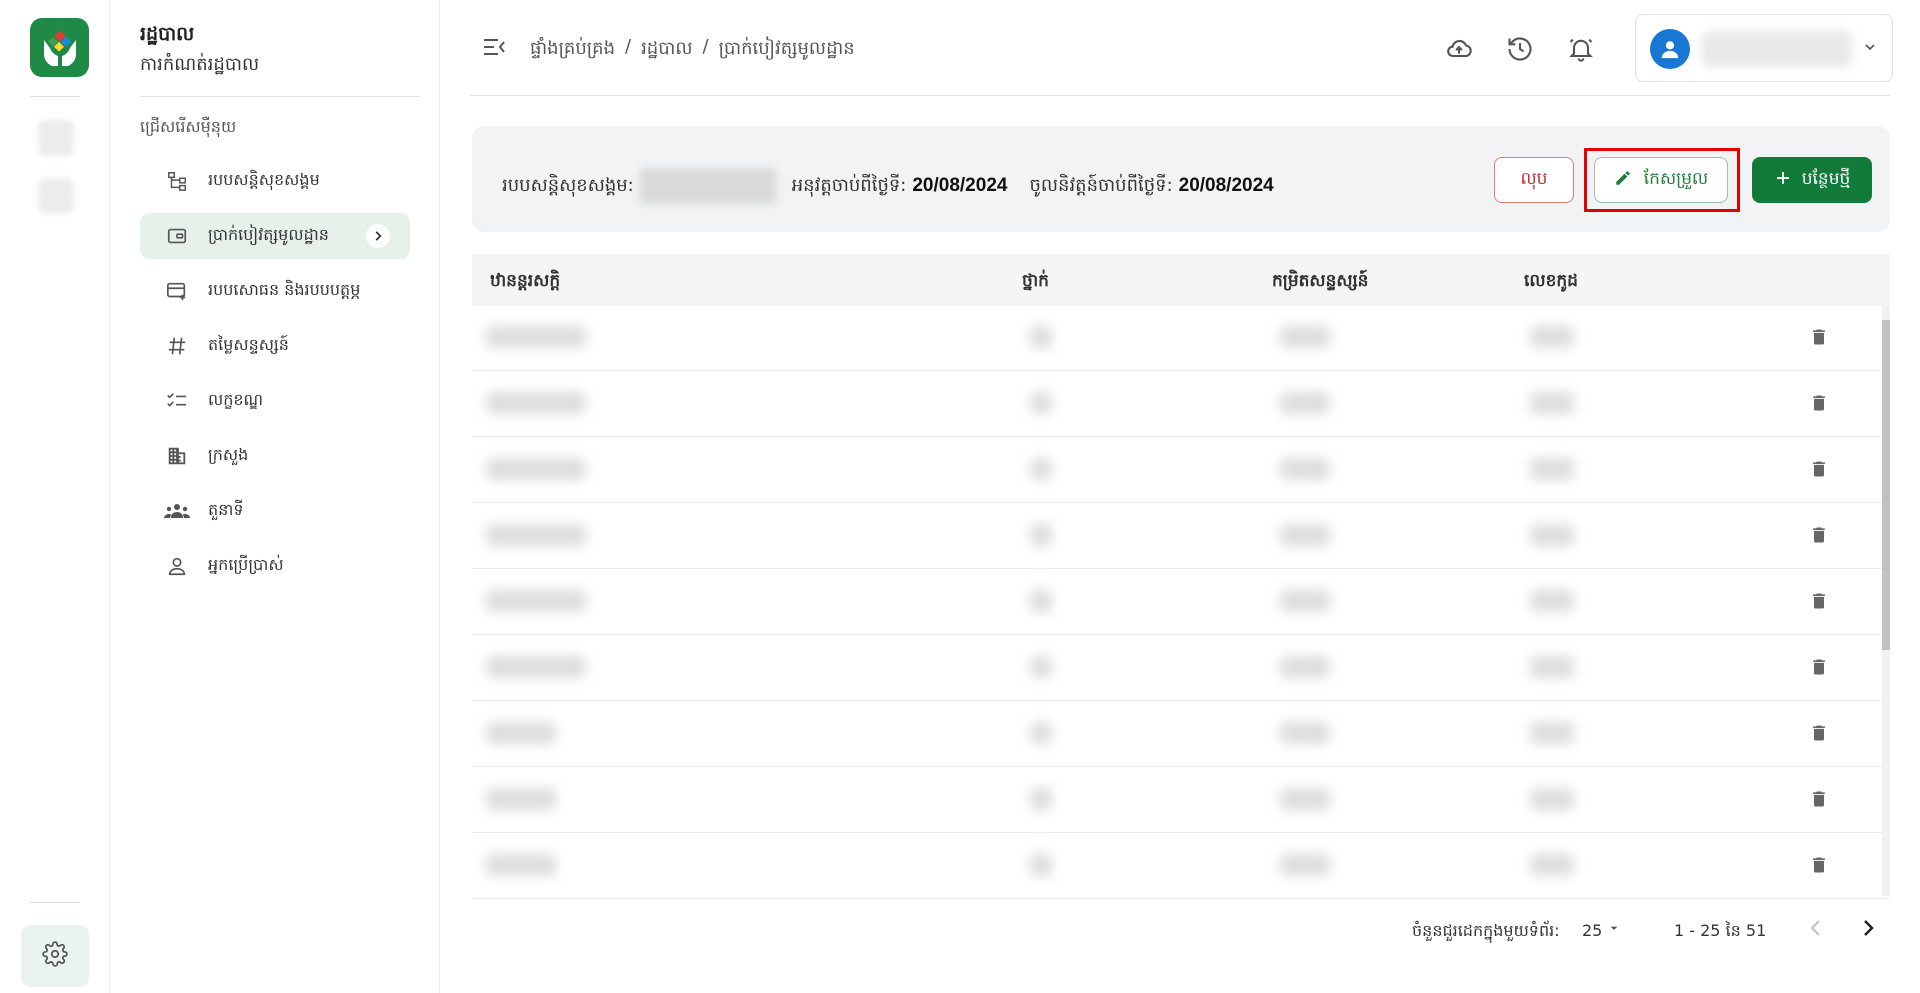 This screenshot has width=1920, height=993. Describe the element at coordinates (1226, 185) in the screenshot. I see `retirement-date: 20/08/2024` at that location.